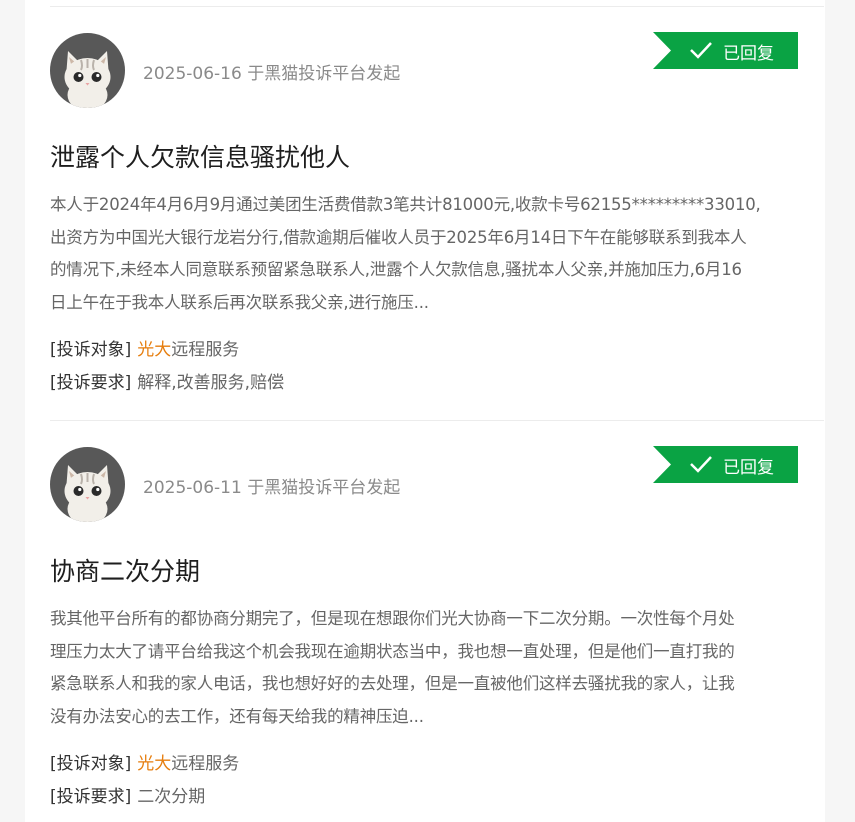 Image resolution: width=855 pixels, height=822 pixels. Describe the element at coordinates (192, 488) in the screenshot. I see `complaint-date: 2025-06-11` at that location.